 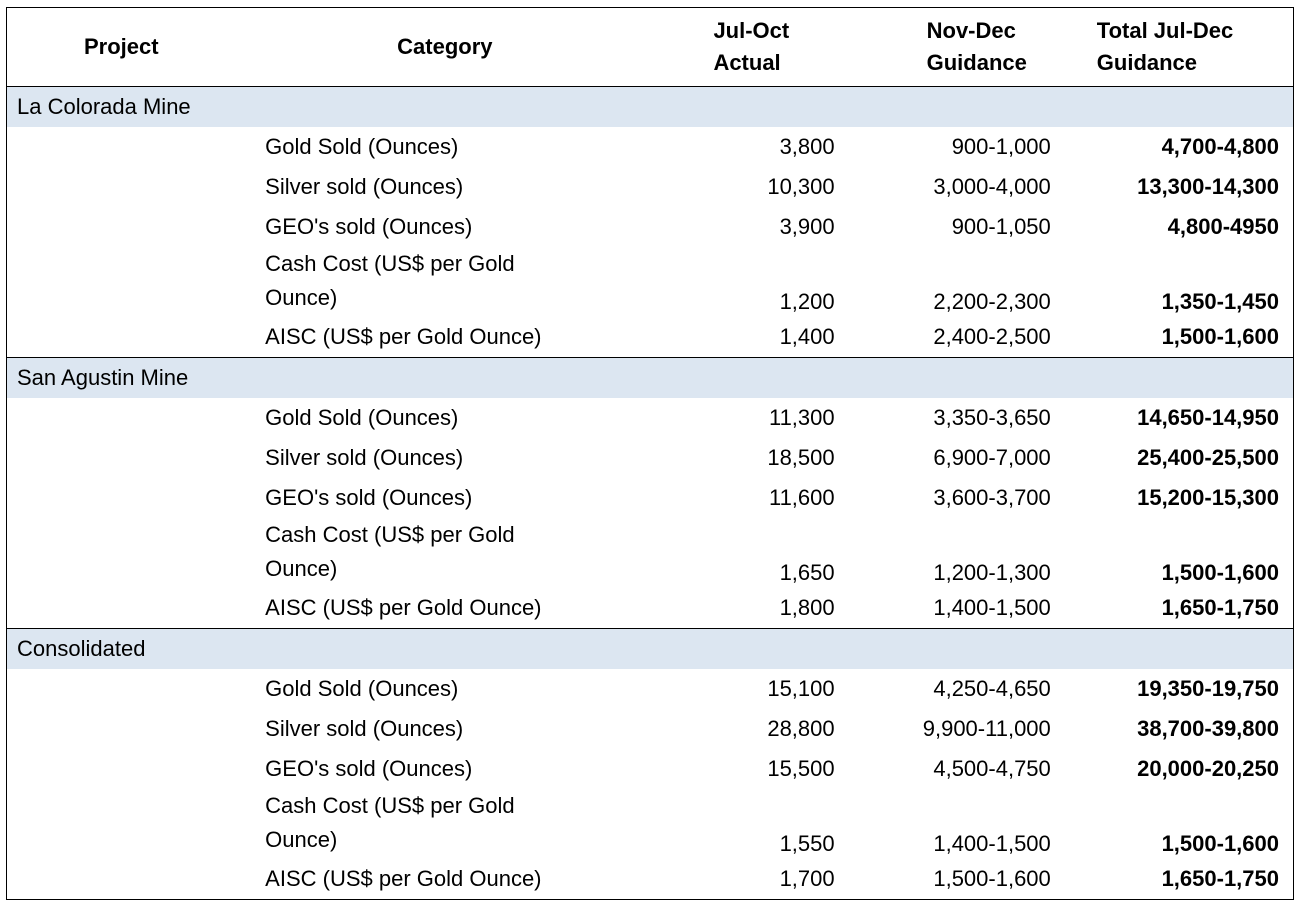 What do you see at coordinates (807, 607) in the screenshot?
I see `jul-oct-cell: 1,800` at bounding box center [807, 607].